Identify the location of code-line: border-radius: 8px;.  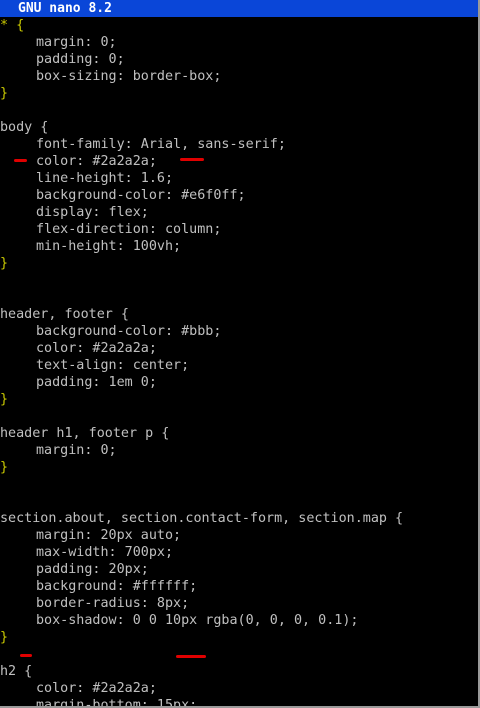
(239, 603).